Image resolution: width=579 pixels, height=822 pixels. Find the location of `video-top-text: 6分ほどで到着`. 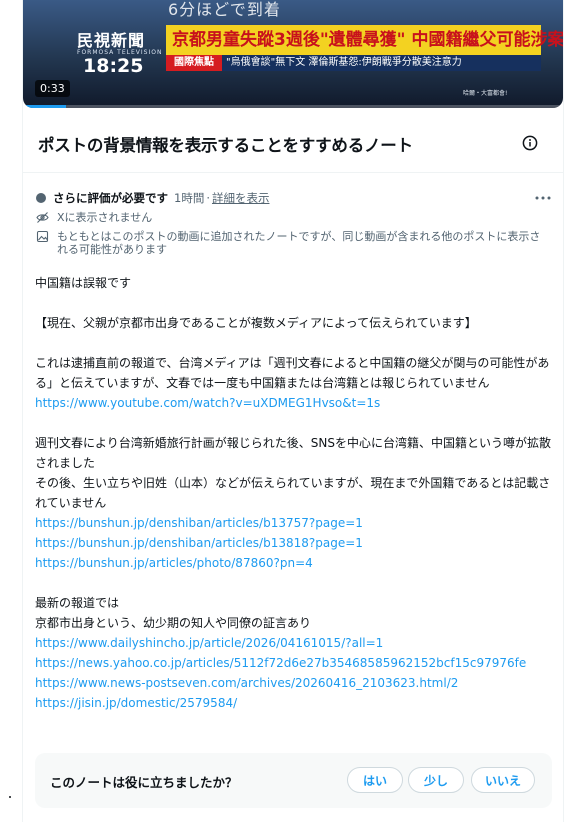

video-top-text: 6分ほどで到着 is located at coordinates (224, 9).